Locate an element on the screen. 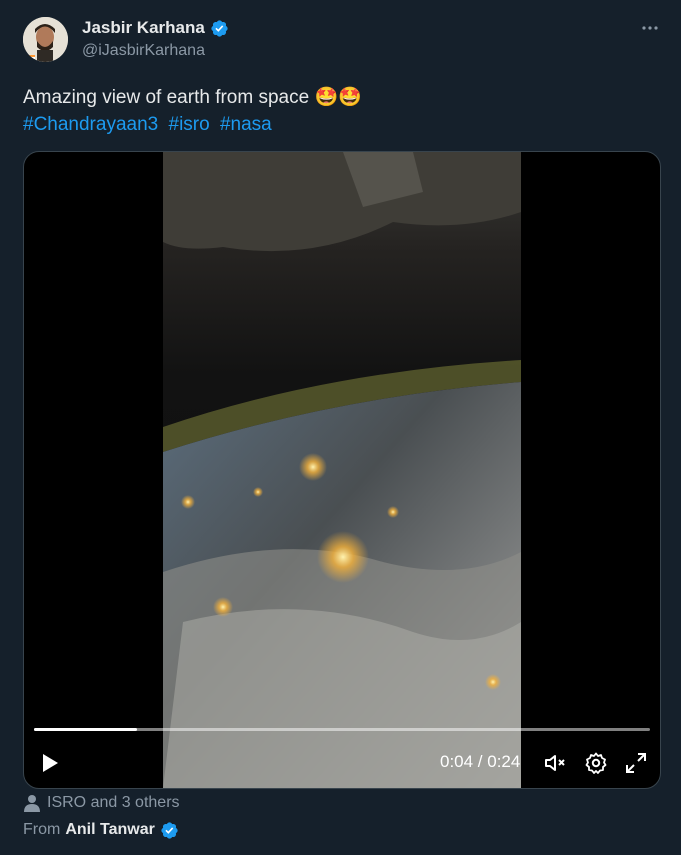 Image resolution: width=681 pixels, height=855 pixels. tagged-people: ISRO and 3 others is located at coordinates (101, 803).